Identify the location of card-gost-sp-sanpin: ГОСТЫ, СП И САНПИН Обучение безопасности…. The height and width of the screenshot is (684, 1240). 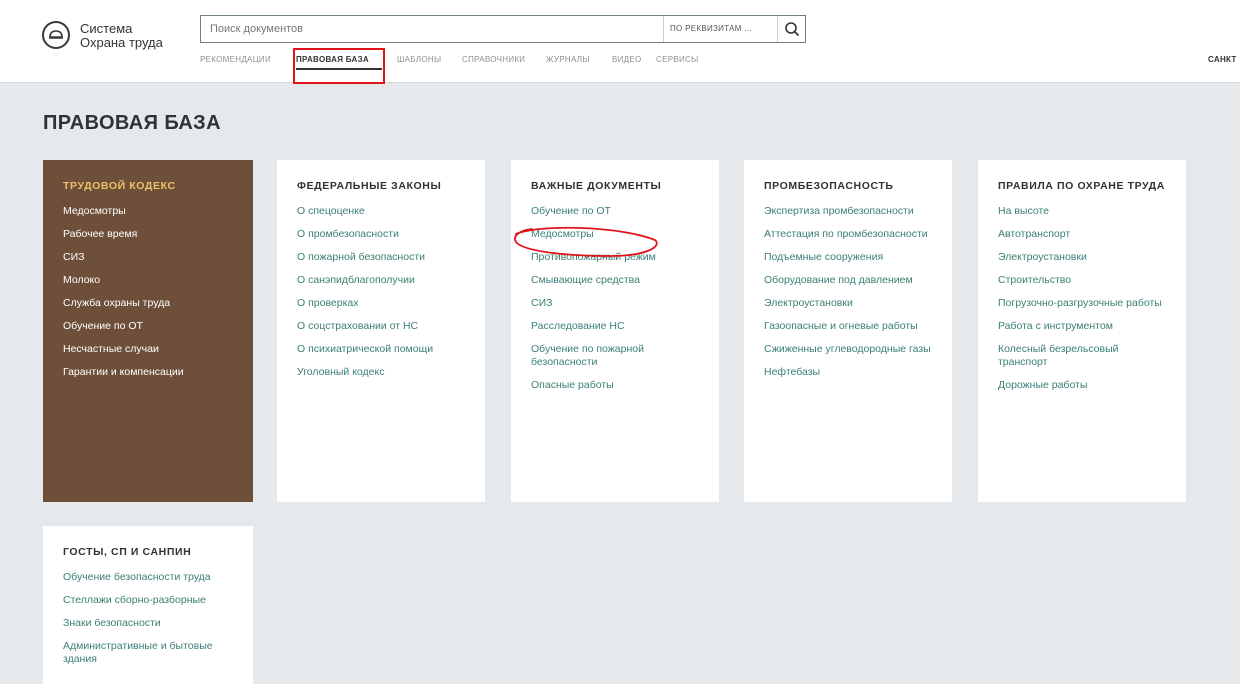
(148, 605).